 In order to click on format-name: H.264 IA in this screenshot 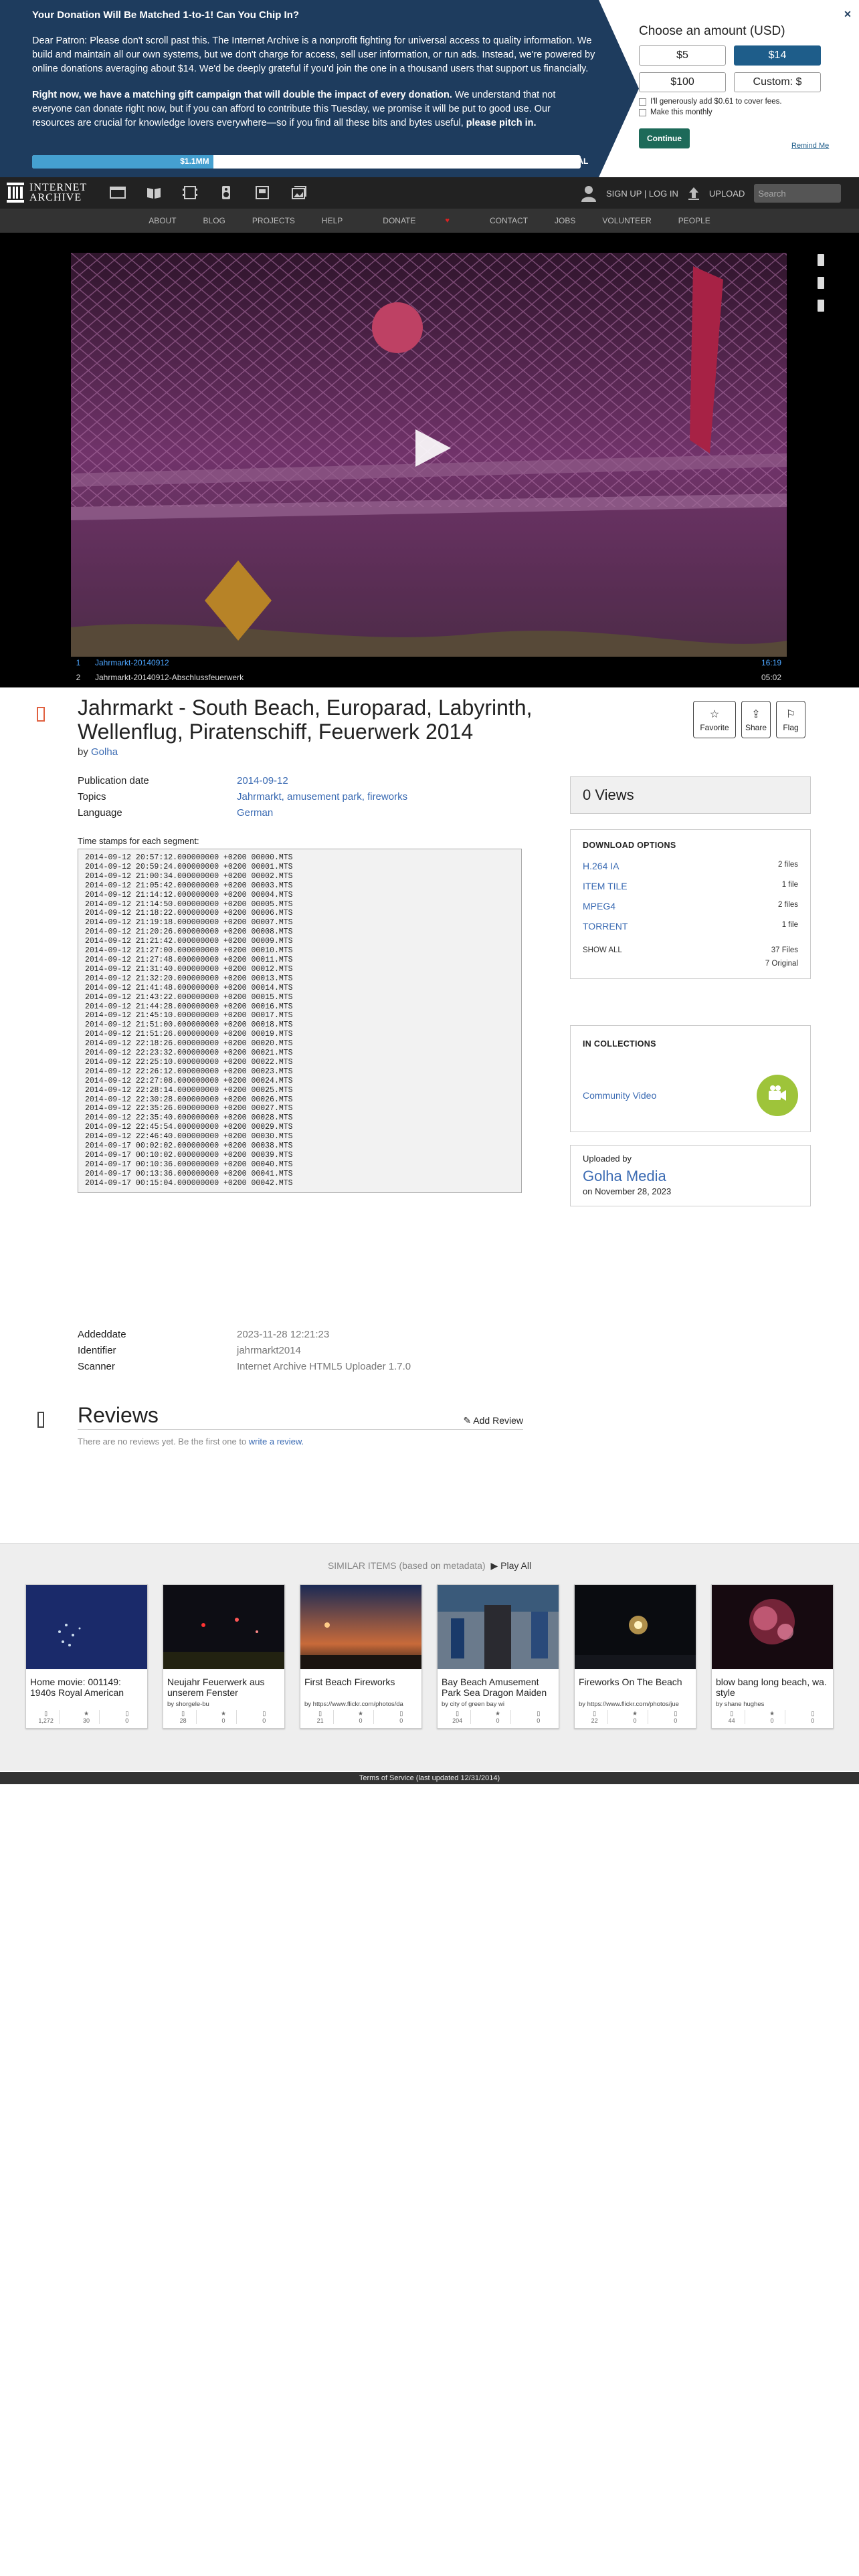, I will do `click(601, 866)`.